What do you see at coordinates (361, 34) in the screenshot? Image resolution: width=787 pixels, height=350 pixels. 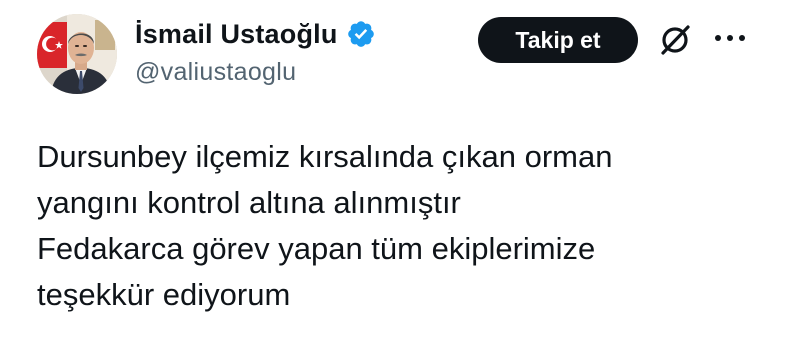 I see `verified-badge-icon` at bounding box center [361, 34].